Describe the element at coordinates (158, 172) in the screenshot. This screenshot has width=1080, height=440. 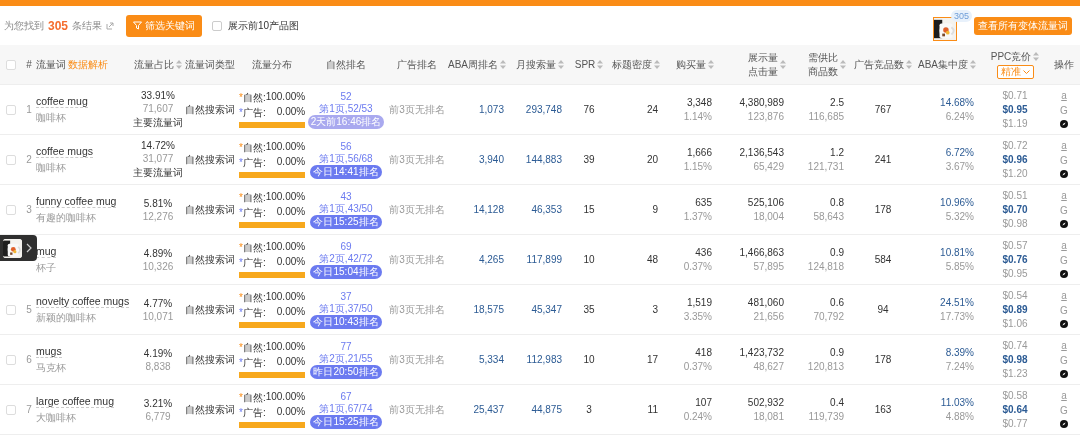
I see `keyword-tag: 主要流量词` at that location.